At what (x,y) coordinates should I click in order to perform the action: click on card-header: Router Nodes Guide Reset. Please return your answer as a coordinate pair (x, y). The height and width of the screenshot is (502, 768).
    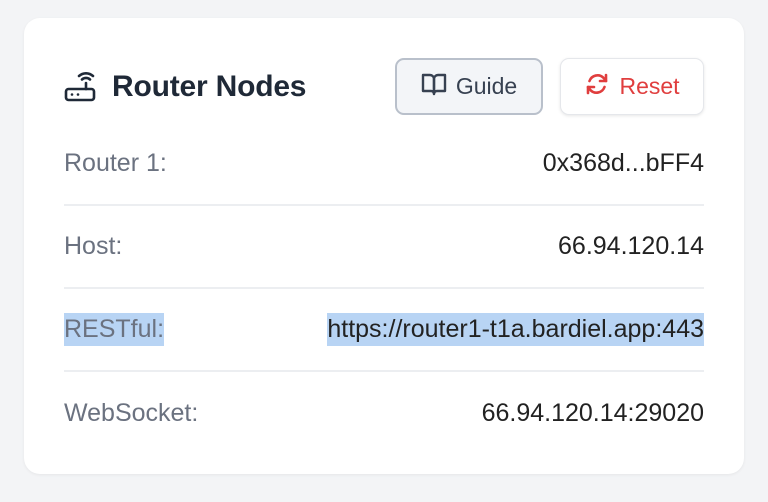
    Looking at the image, I should click on (384, 86).